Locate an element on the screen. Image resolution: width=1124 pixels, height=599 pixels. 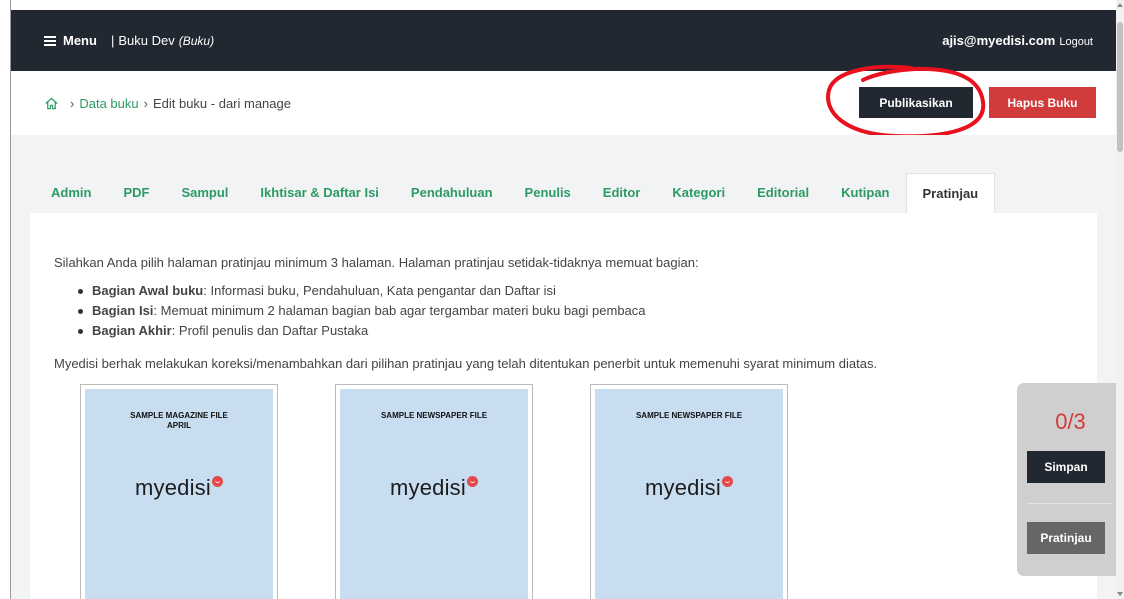
rule-title: Bagian Awal buku is located at coordinates (148, 290).